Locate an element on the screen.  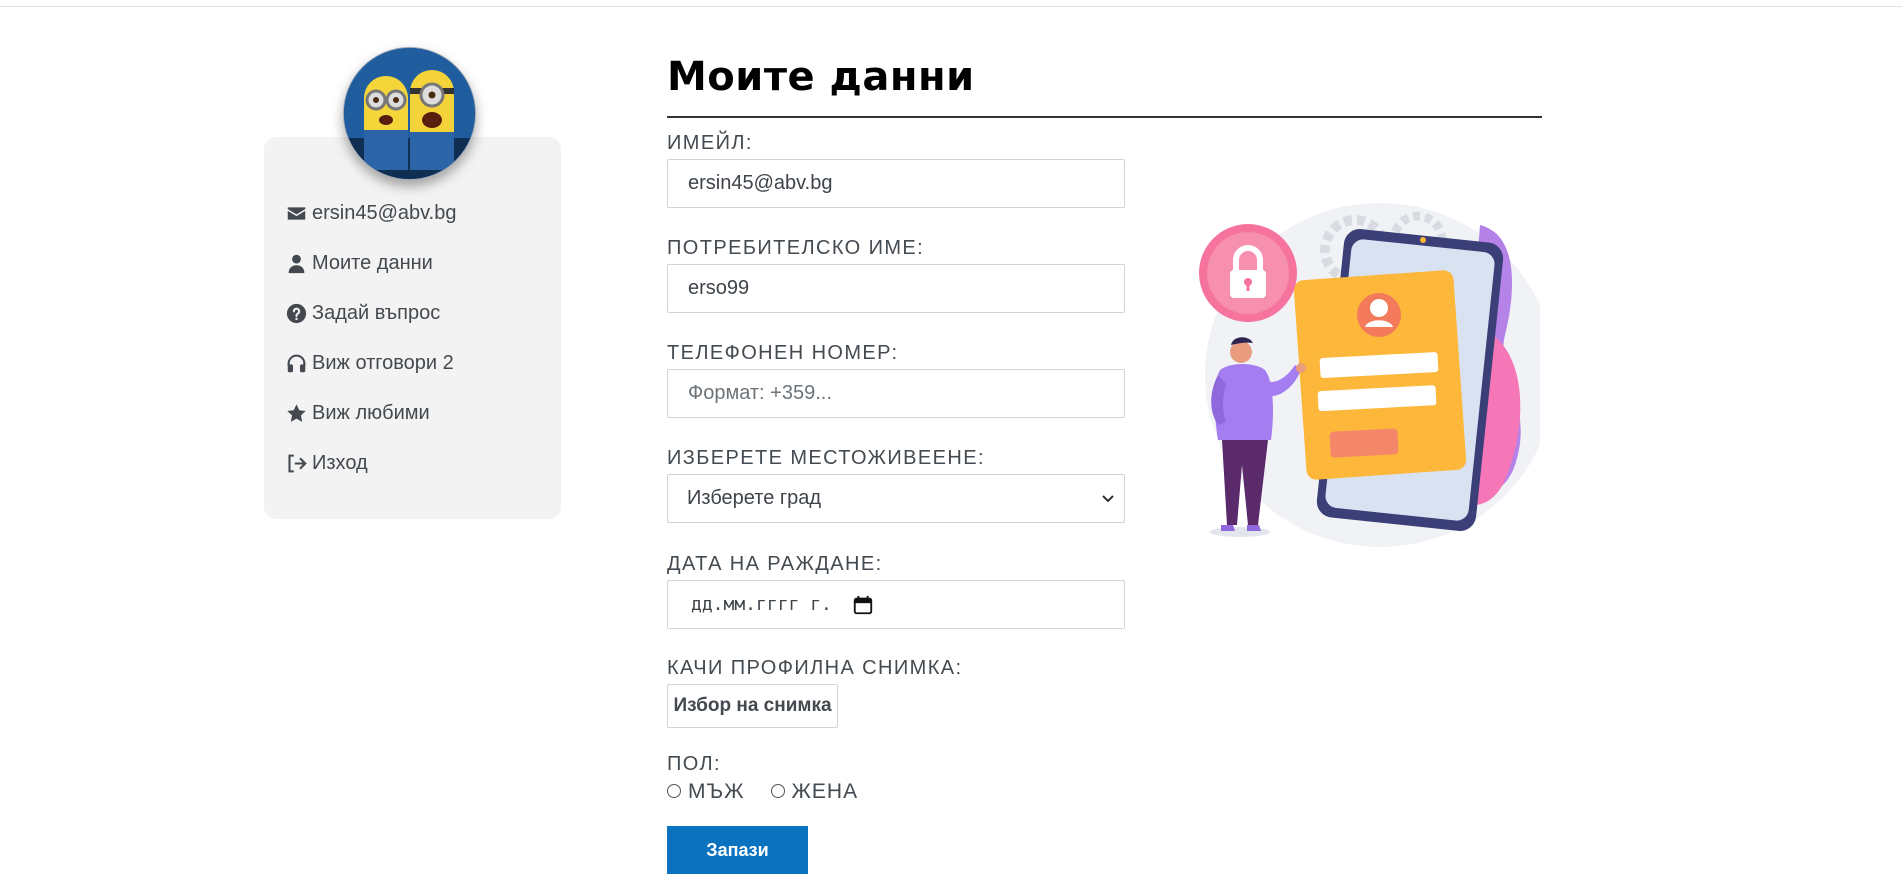
birthdate-placeholder: дд.мм.гггг г. is located at coordinates (761, 604).